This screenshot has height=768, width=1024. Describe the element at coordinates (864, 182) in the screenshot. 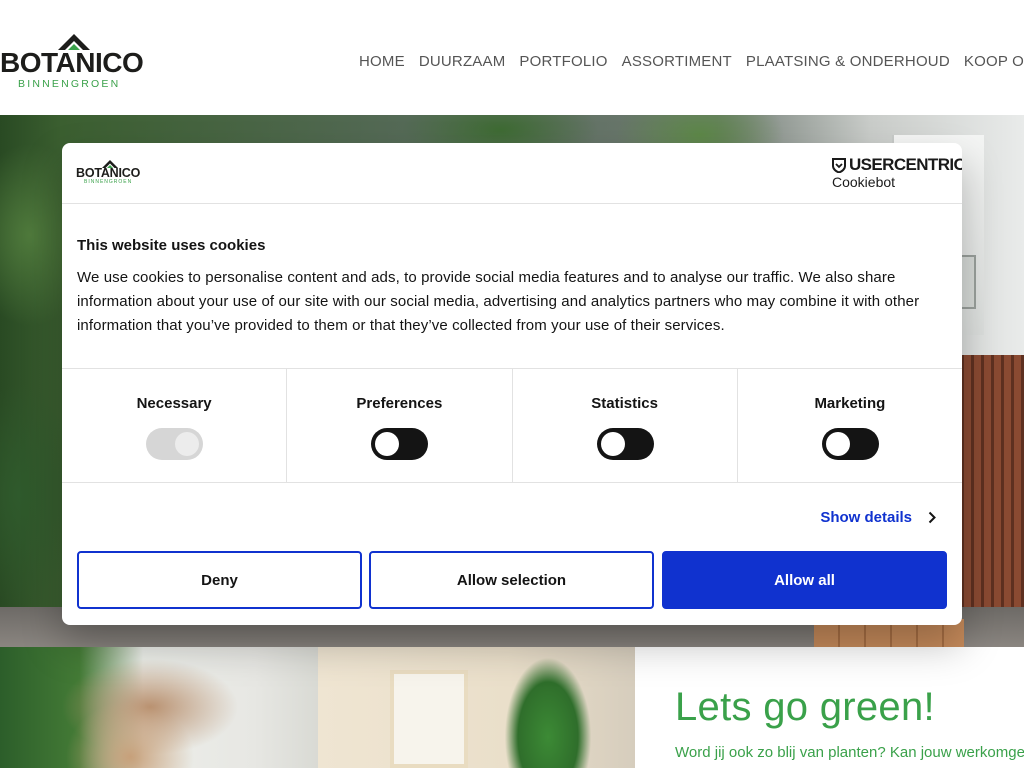

I see `cookiebot-label: Cookiebot` at that location.